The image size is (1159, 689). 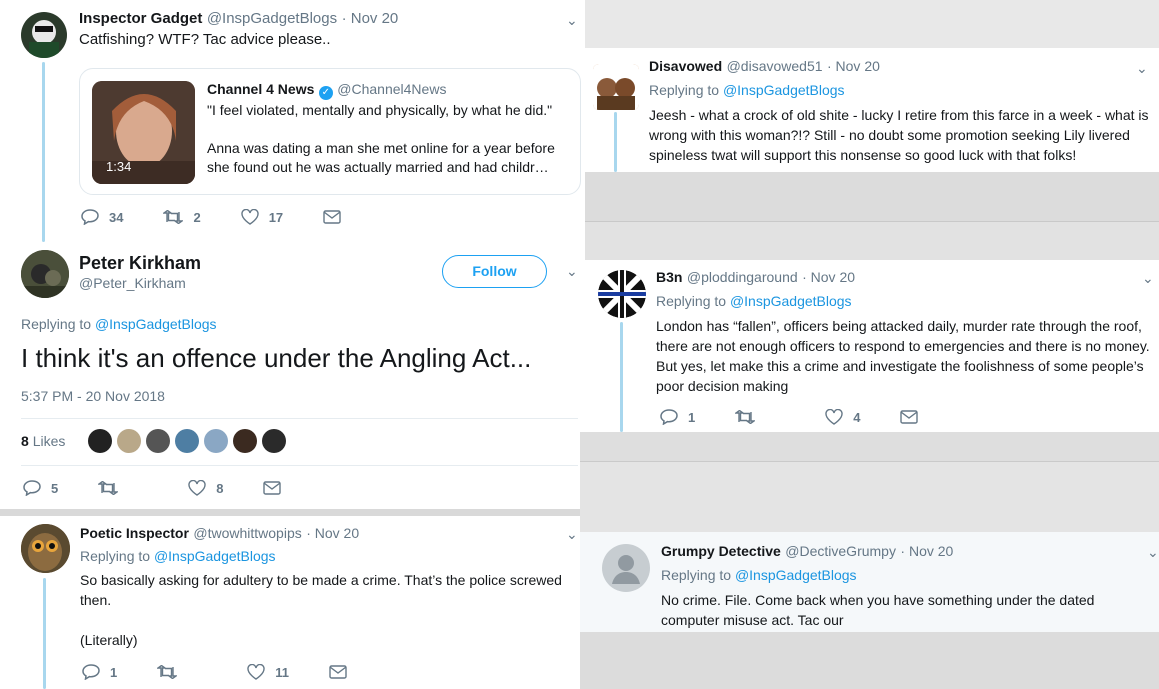 What do you see at coordinates (143, 132) in the screenshot?
I see `video-thumbnail: 1:34` at bounding box center [143, 132].